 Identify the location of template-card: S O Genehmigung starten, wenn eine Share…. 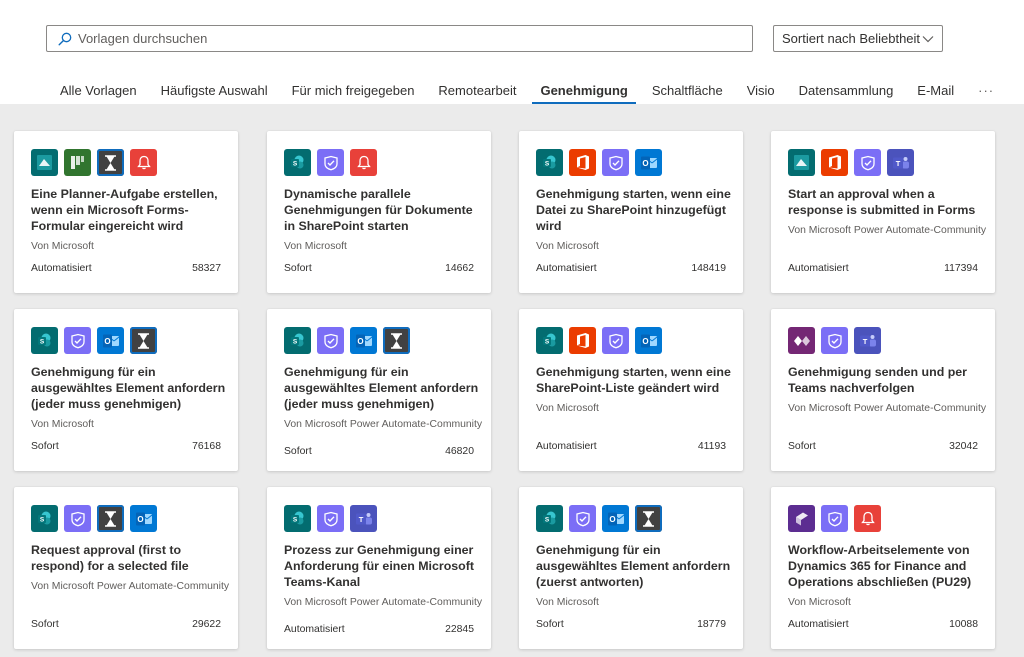
(631, 390).